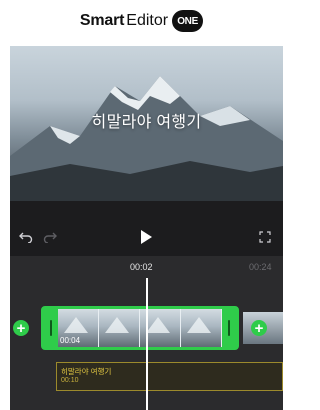  What do you see at coordinates (229, 328) in the screenshot?
I see `clip-trim-handle-right` at bounding box center [229, 328].